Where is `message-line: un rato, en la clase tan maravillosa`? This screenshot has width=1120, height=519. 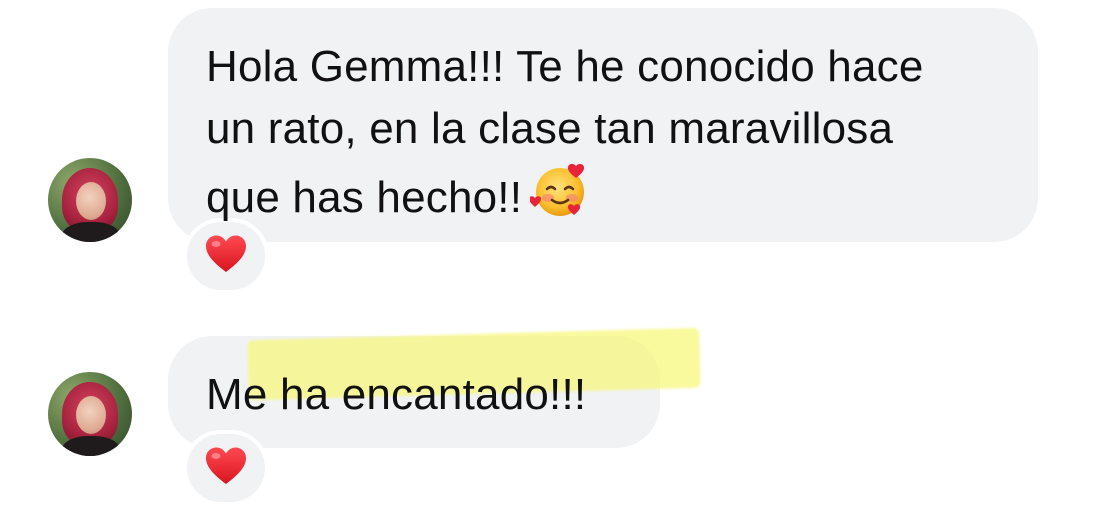 message-line: un rato, en la clase tan maravillosa is located at coordinates (550, 128).